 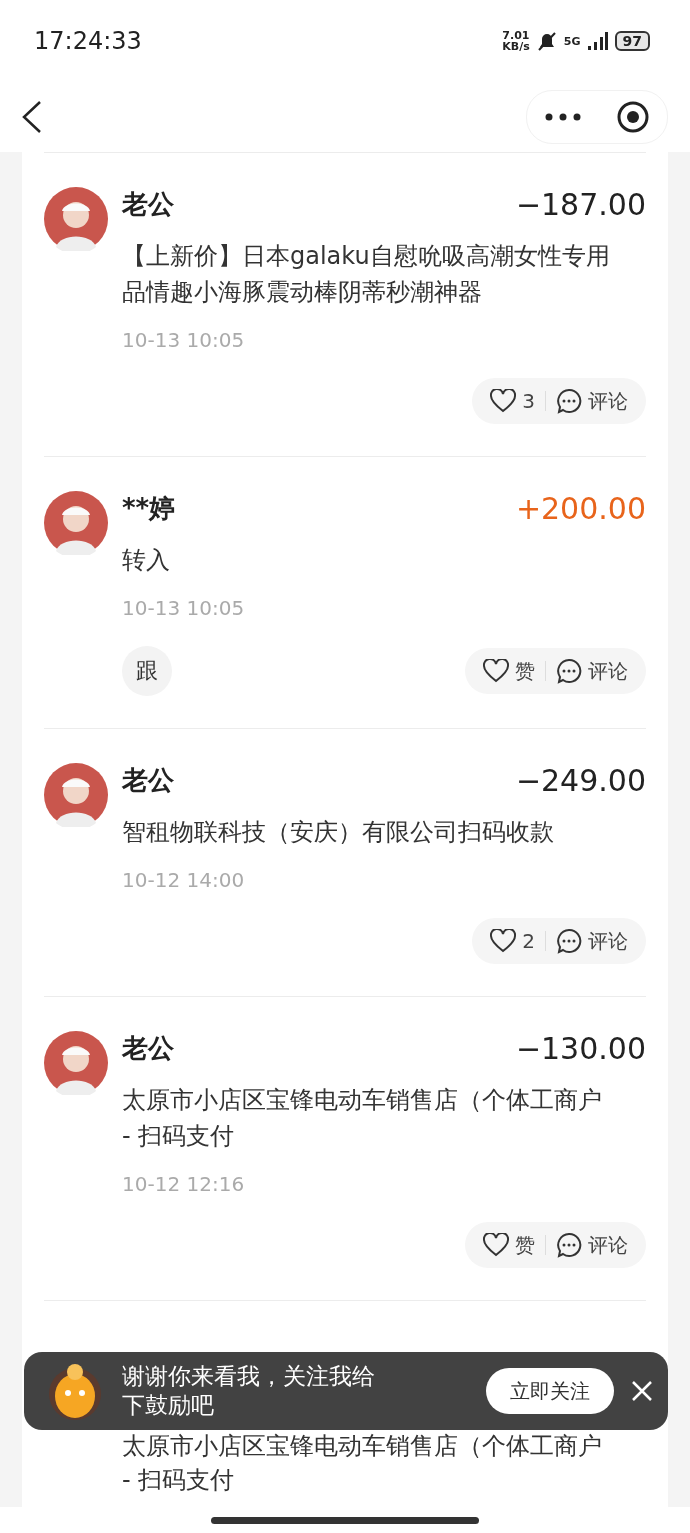 I want to click on network-speed: 7.01 KB/s, so click(x=516, y=41).